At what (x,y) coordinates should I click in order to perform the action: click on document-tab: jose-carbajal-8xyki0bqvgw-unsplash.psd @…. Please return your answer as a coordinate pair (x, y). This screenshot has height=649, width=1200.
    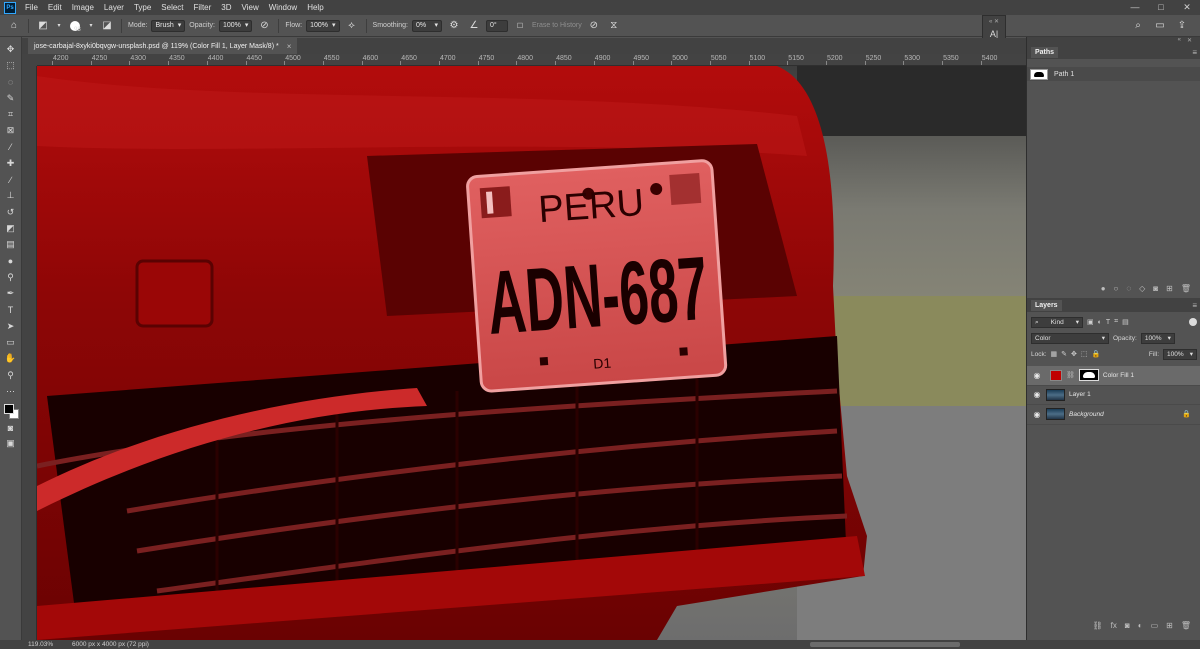
    Looking at the image, I should click on (163, 46).